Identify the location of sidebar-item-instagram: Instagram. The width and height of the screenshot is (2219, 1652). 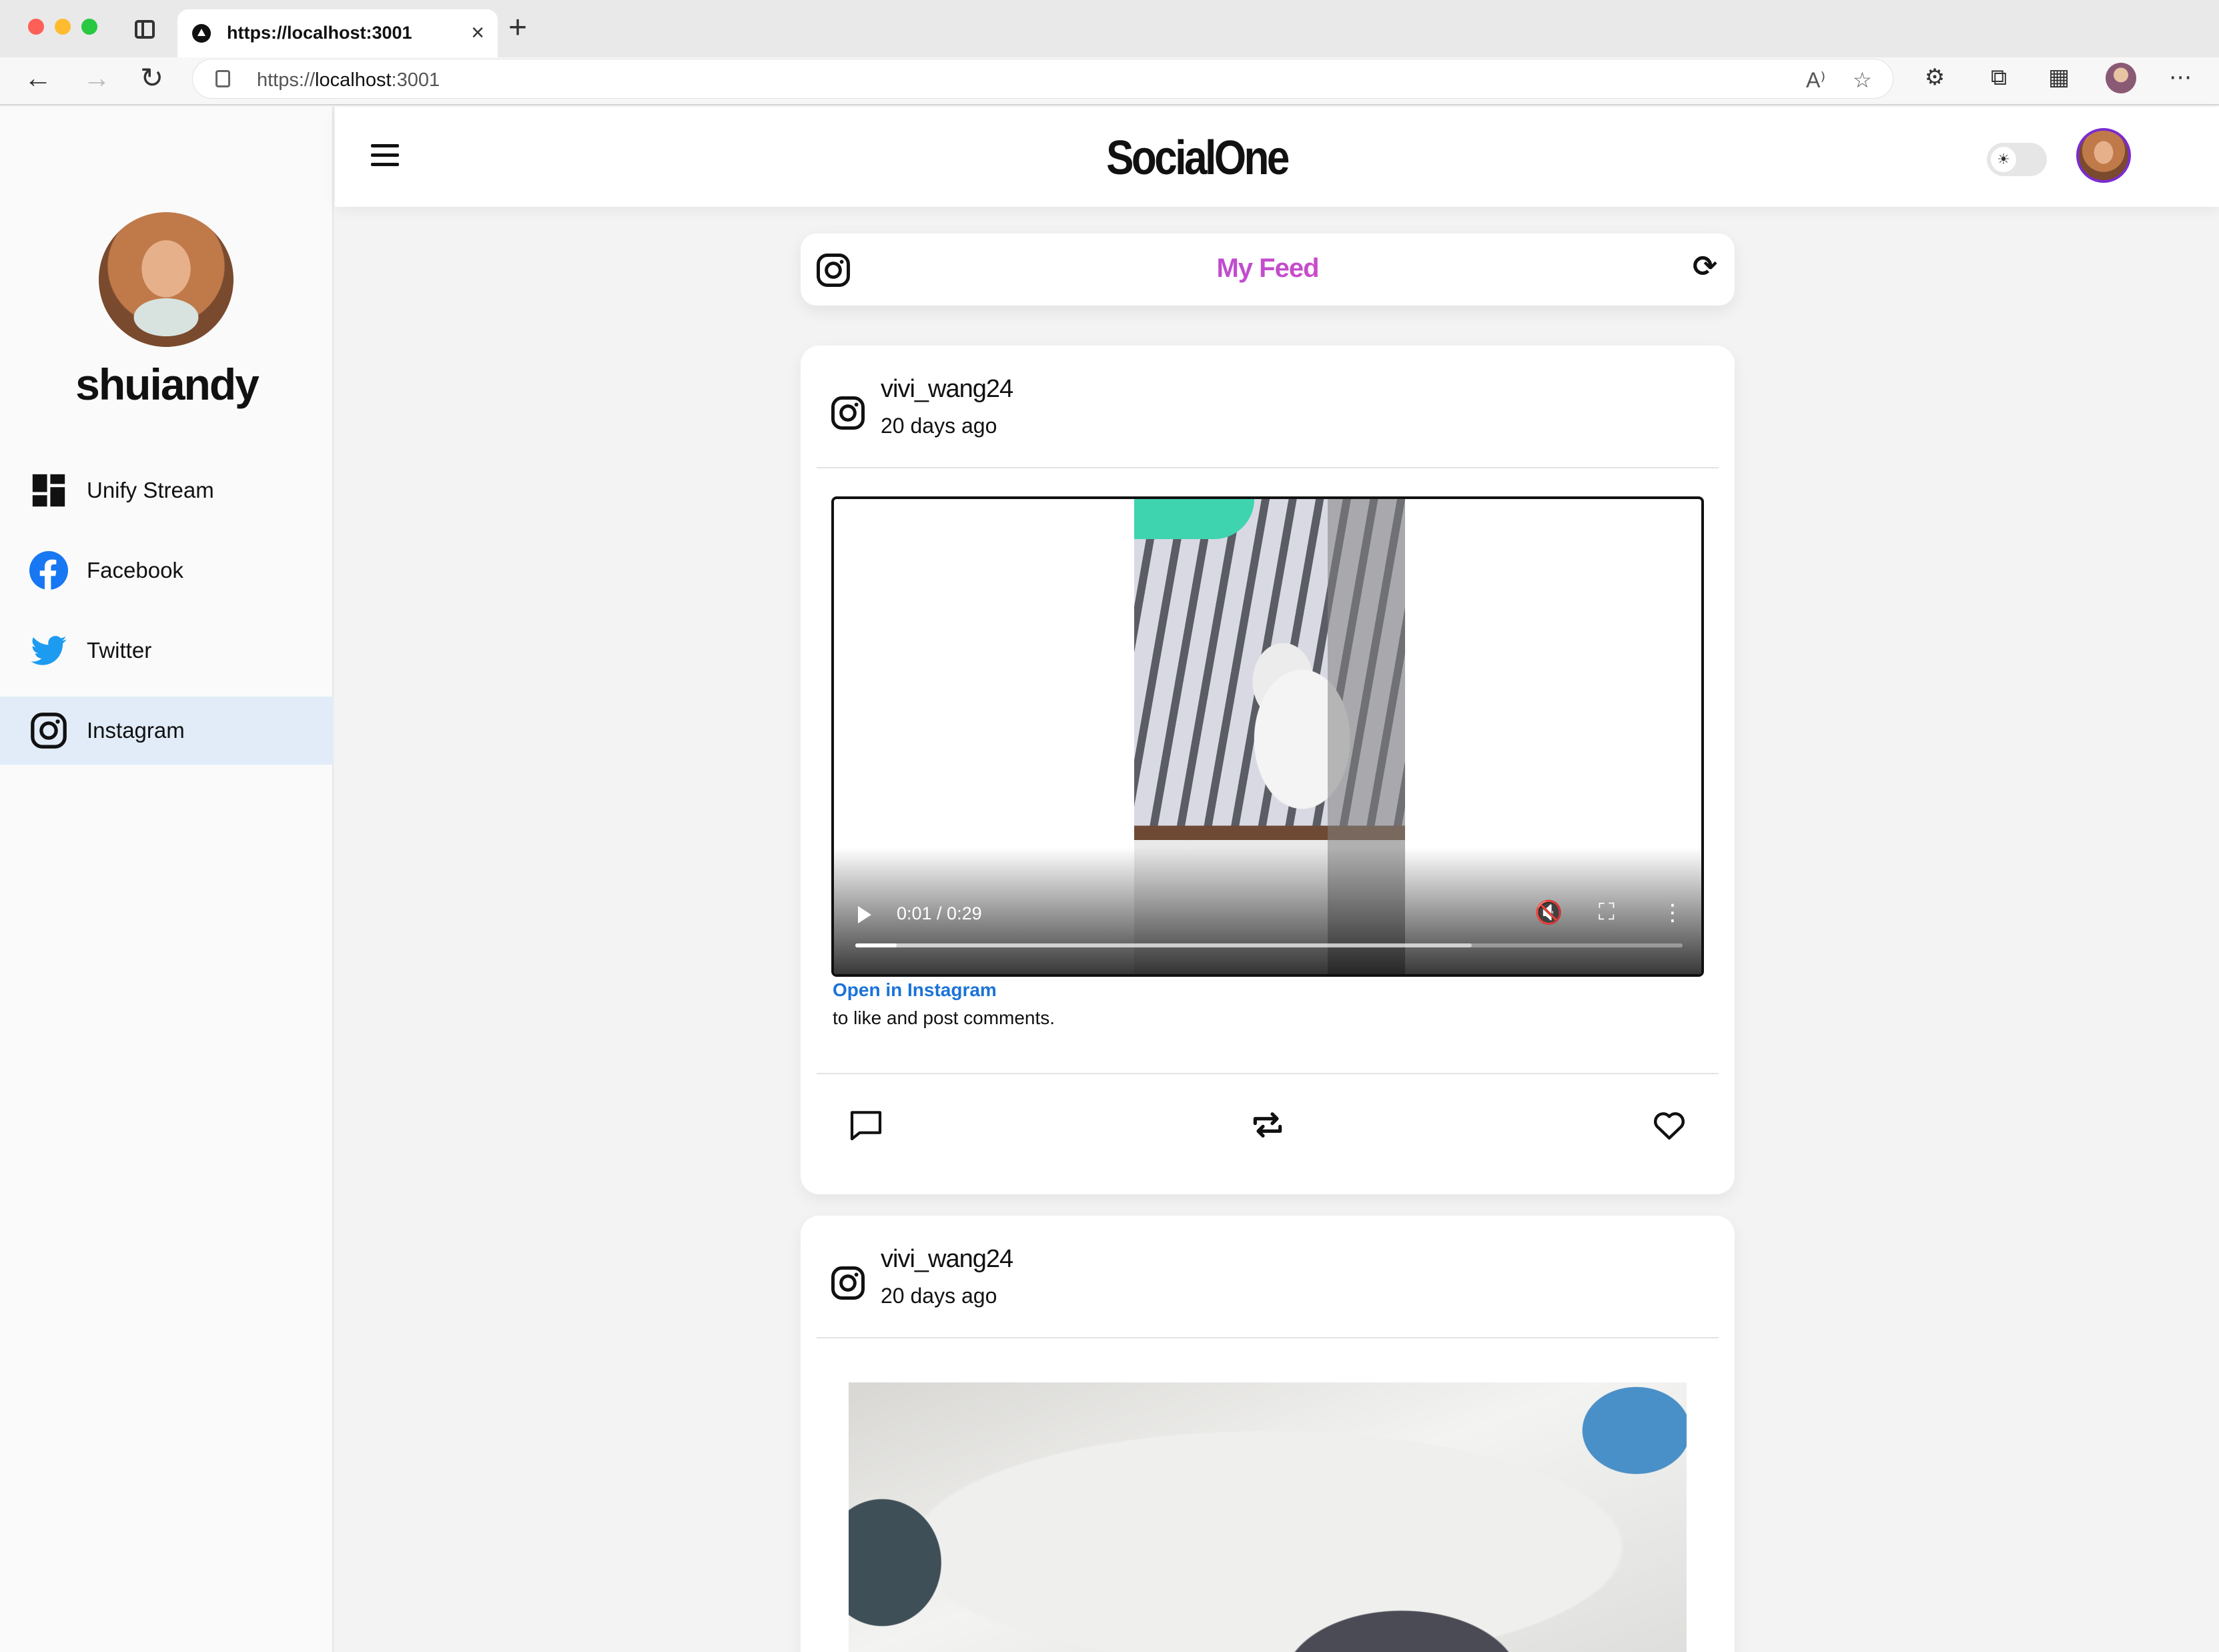
(167, 731).